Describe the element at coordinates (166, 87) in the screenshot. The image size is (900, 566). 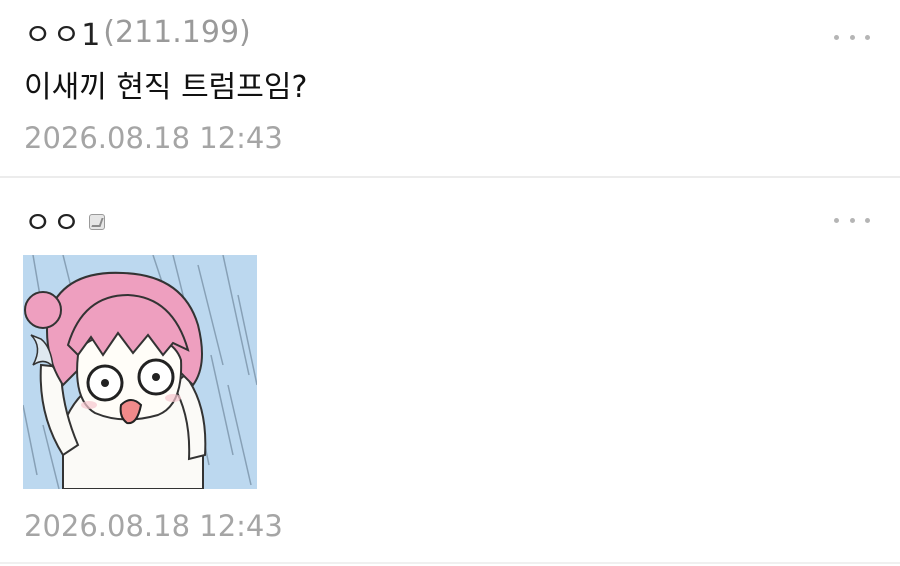
I see `comment-text: 이새끼 현직 트럼프임?` at that location.